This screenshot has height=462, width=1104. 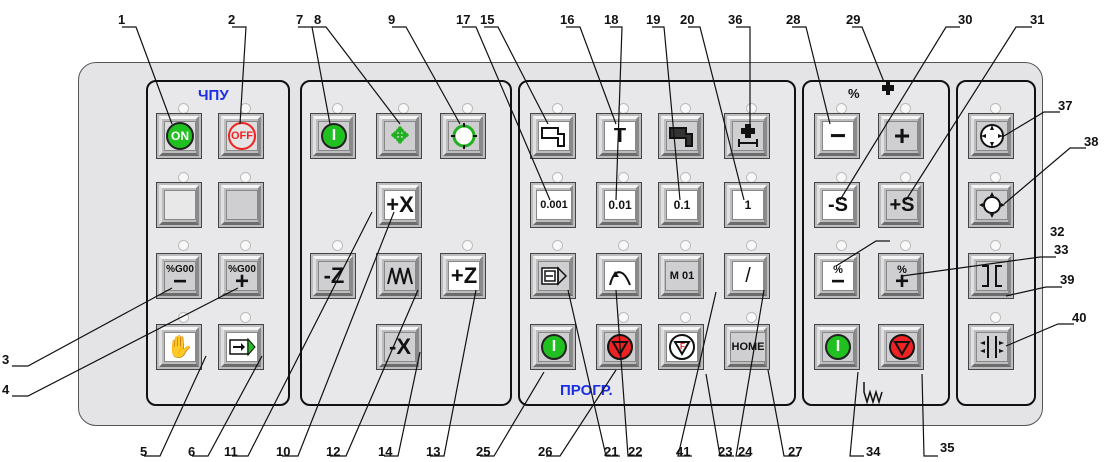 What do you see at coordinates (483, 451) in the screenshot?
I see `callout-25: 25` at bounding box center [483, 451].